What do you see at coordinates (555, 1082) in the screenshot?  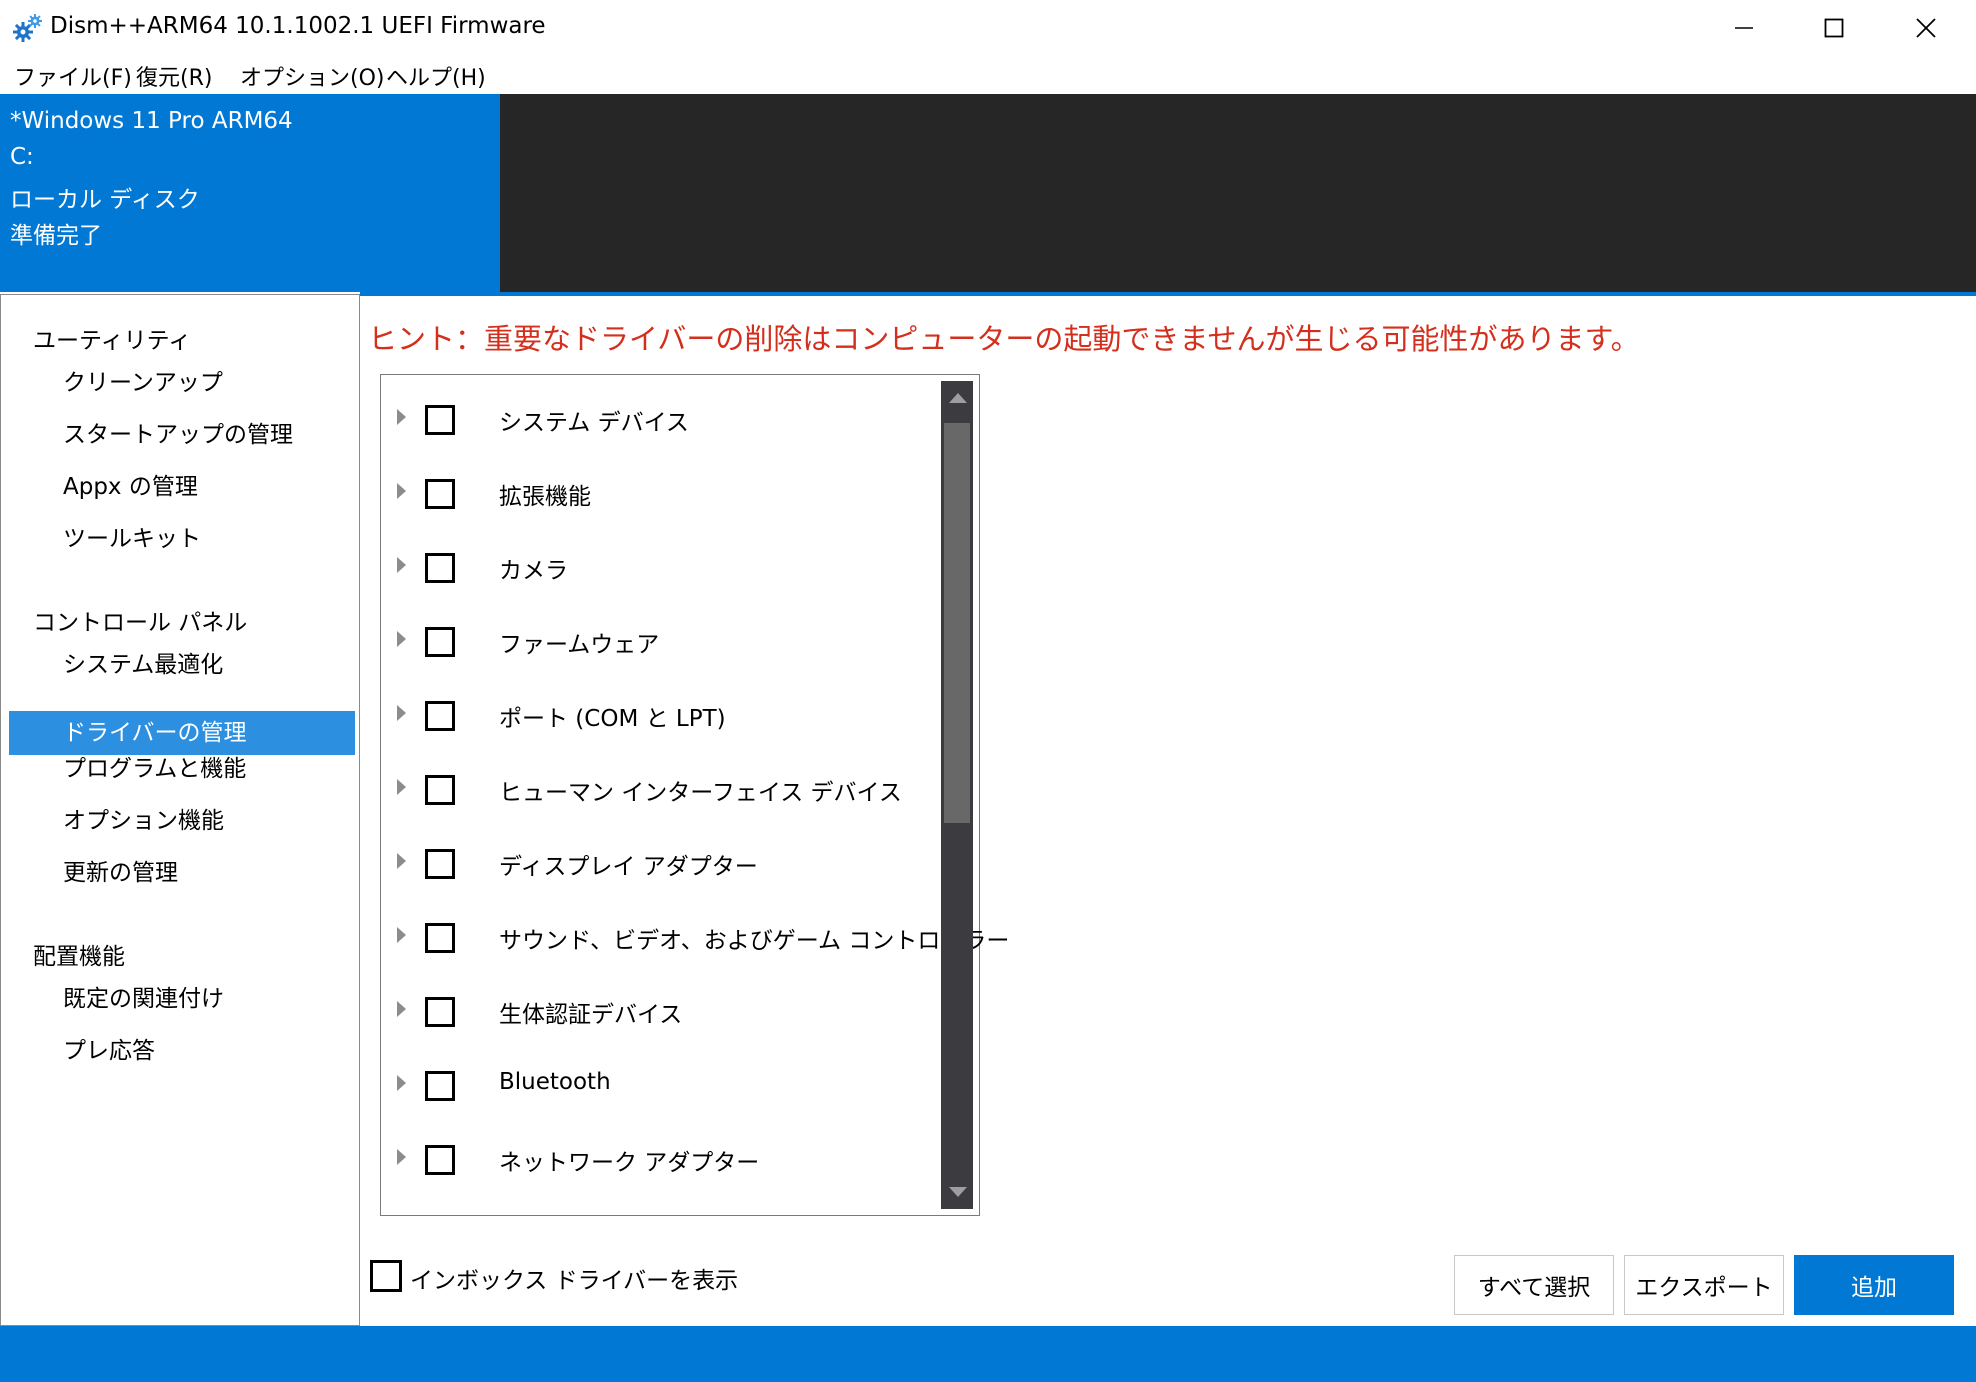 I see `driver-category-label: Bluetooth` at bounding box center [555, 1082].